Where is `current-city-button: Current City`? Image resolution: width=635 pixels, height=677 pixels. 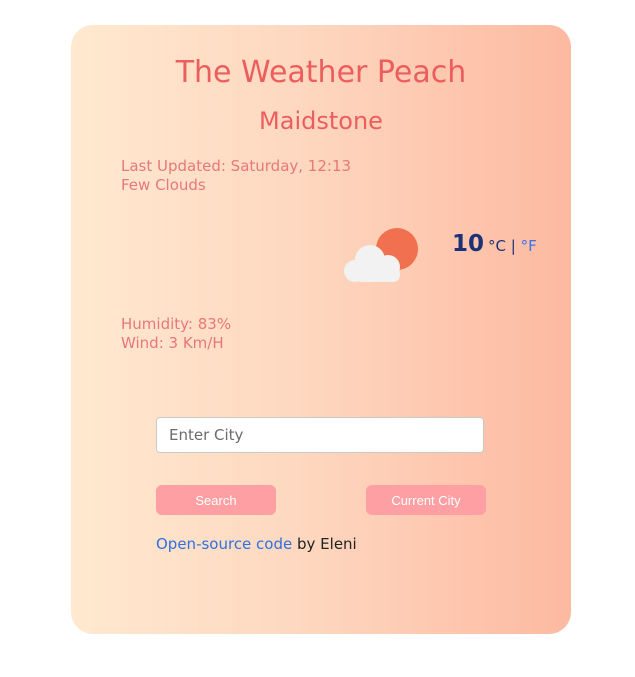
current-city-button: Current City is located at coordinates (426, 500).